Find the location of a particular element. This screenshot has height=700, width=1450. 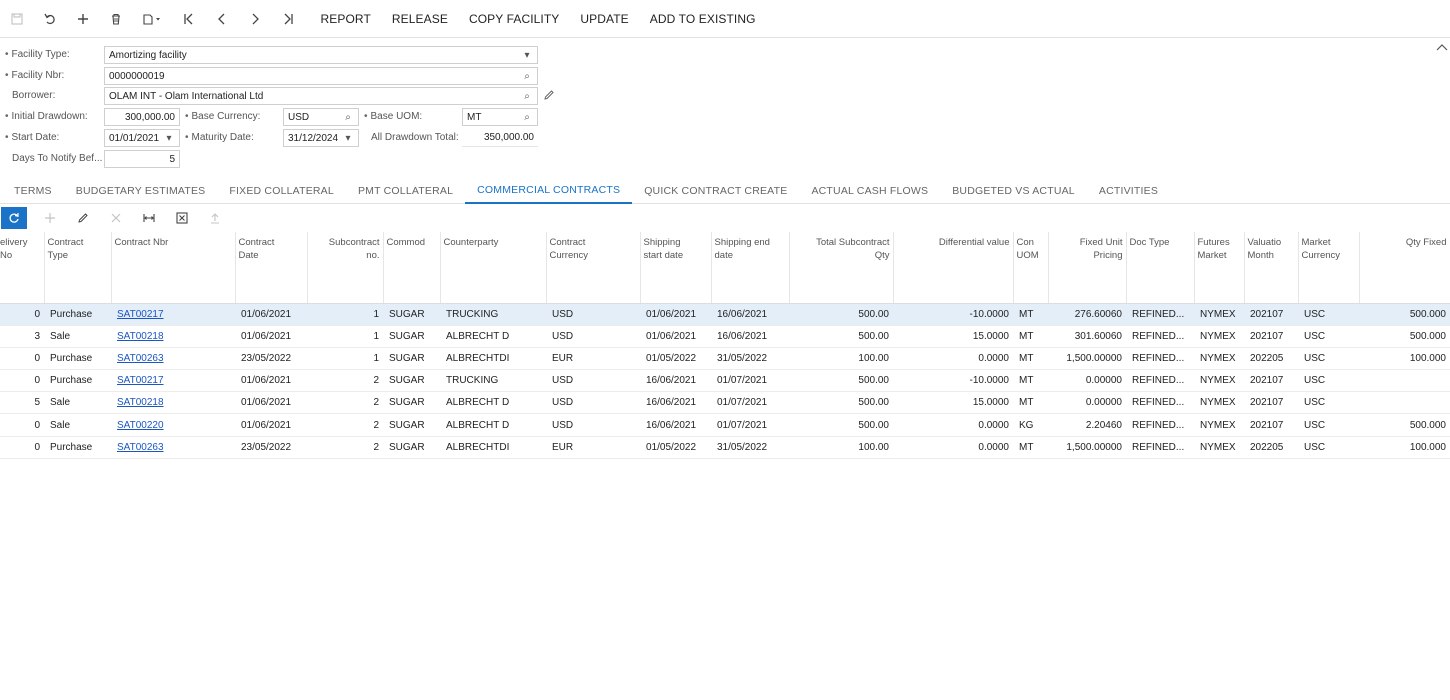

tab-commercial-contracts: COMMERCIAL CONTRACTS is located at coordinates (549, 191).